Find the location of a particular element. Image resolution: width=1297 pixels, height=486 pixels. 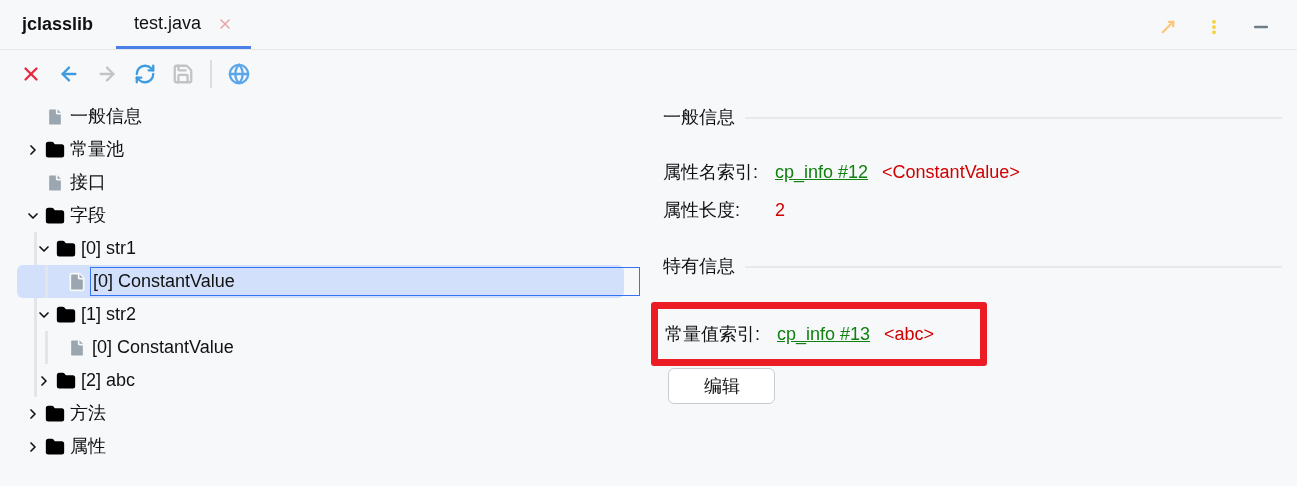

tree-label: 接口 is located at coordinates (88, 182).